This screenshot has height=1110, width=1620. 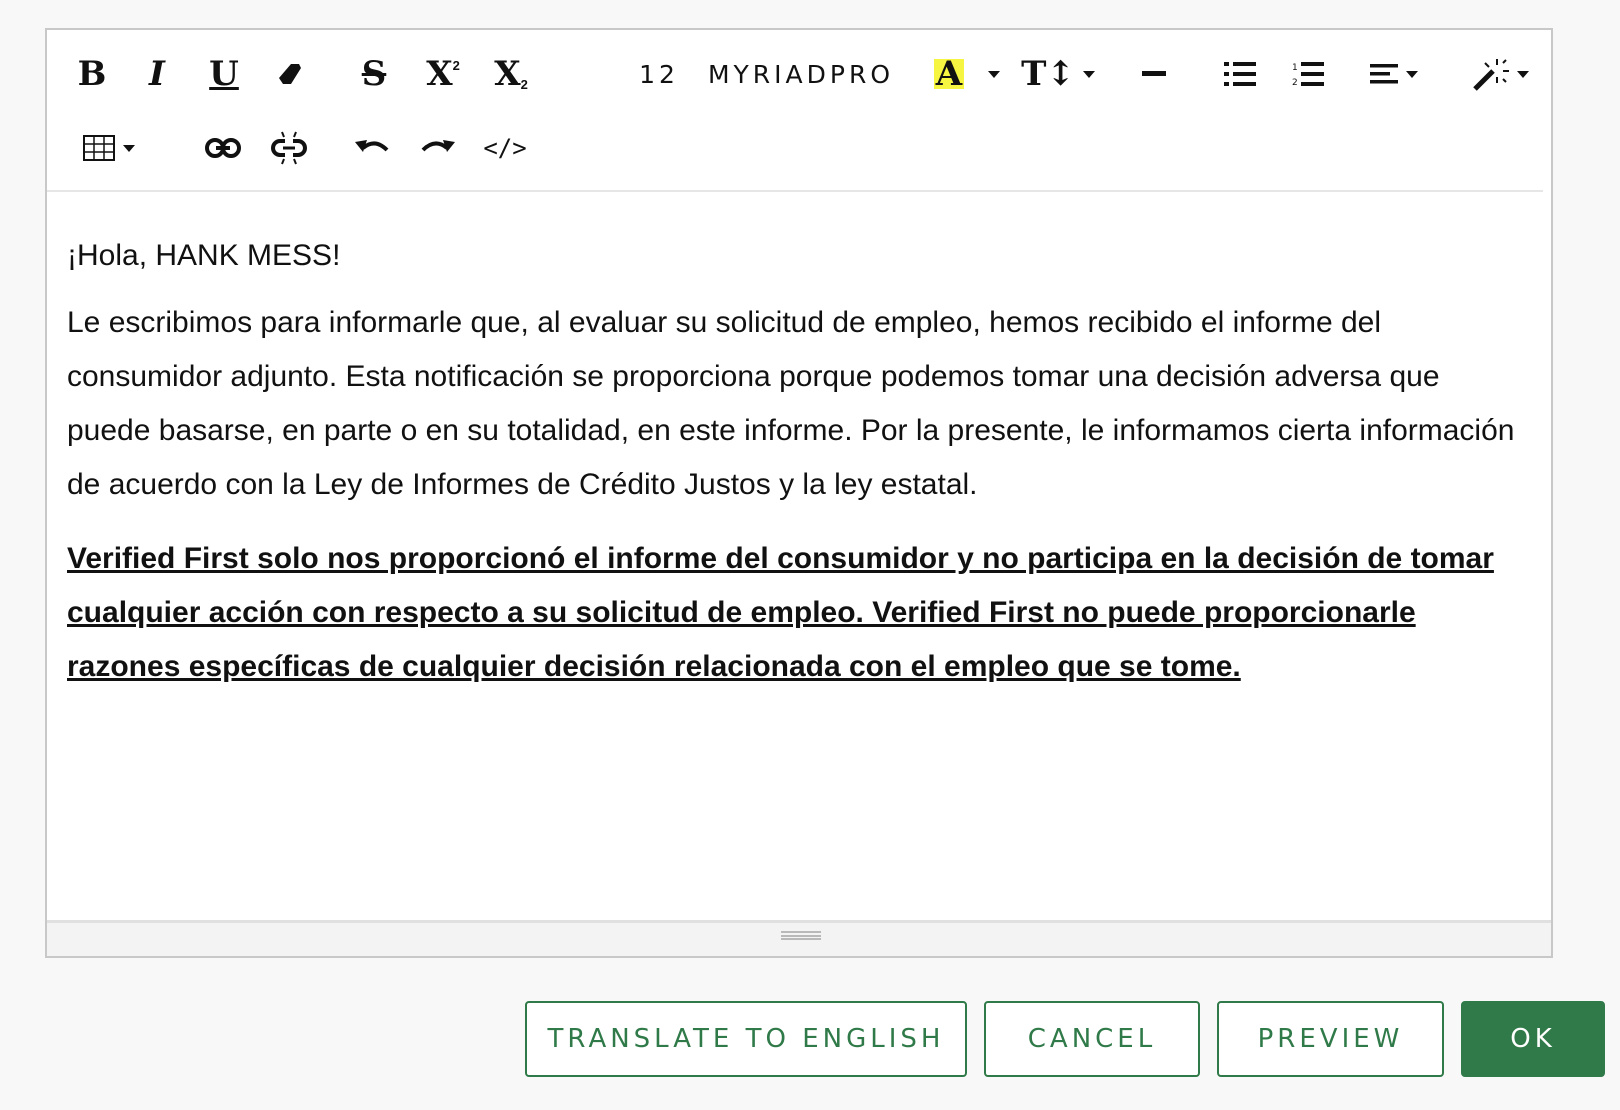 I want to click on italic-icon: I, so click(x=157, y=74).